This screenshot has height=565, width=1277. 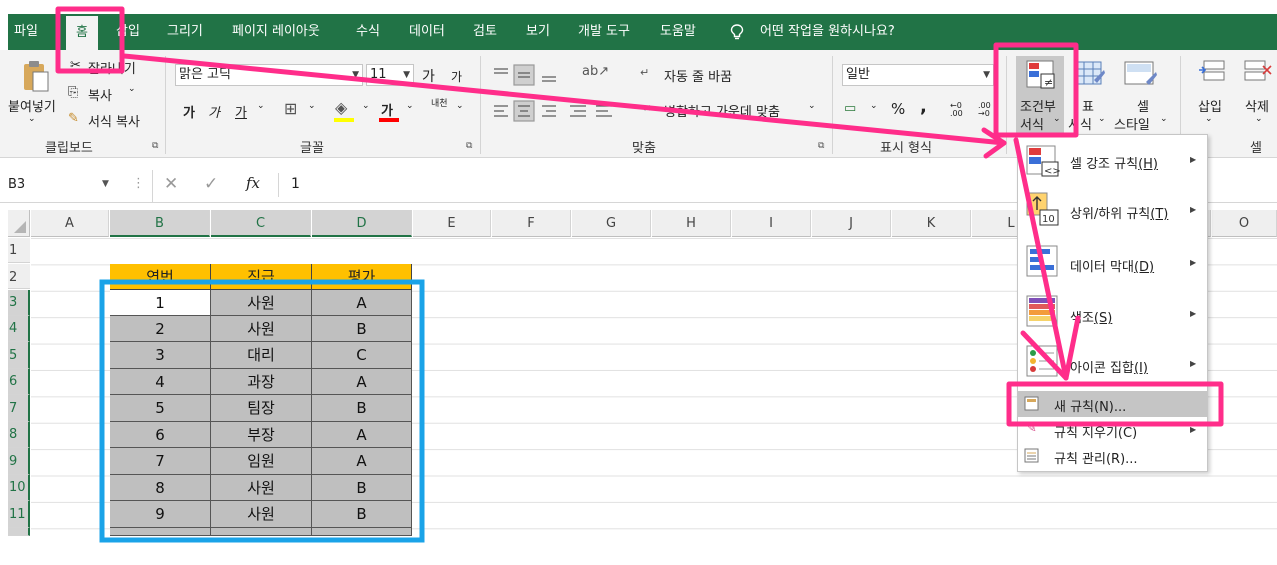 I want to click on row-header-10: 10, so click(x=19, y=488).